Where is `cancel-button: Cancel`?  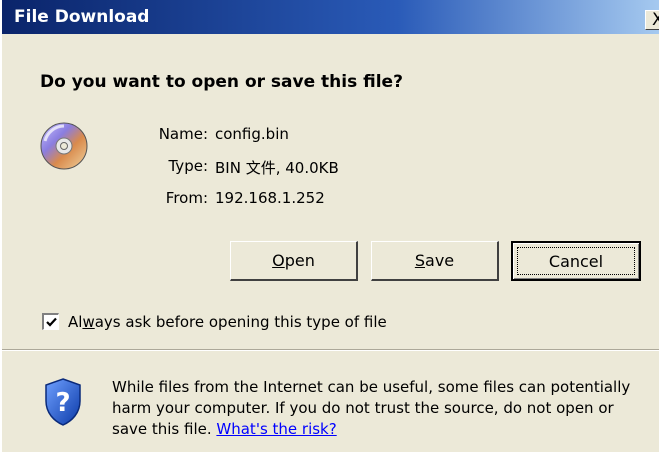 cancel-button: Cancel is located at coordinates (576, 261).